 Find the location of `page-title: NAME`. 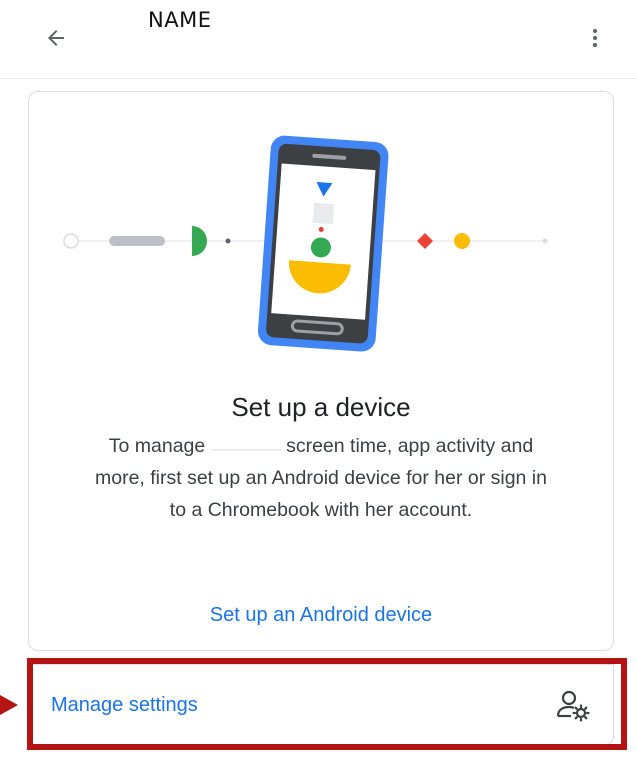

page-title: NAME is located at coordinates (180, 20).